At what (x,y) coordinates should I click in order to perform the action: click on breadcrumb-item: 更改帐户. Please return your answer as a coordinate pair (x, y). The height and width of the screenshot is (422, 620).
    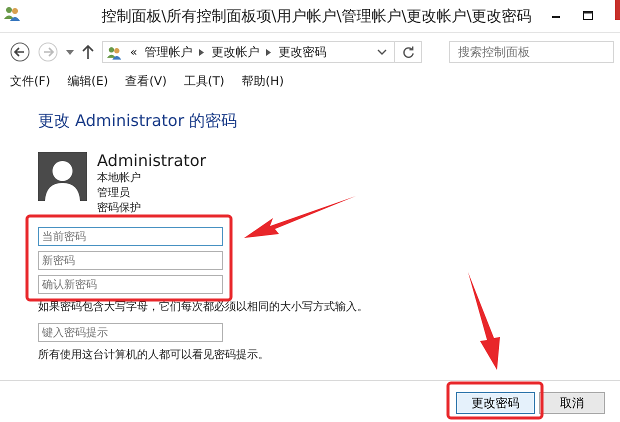
    Looking at the image, I should click on (235, 52).